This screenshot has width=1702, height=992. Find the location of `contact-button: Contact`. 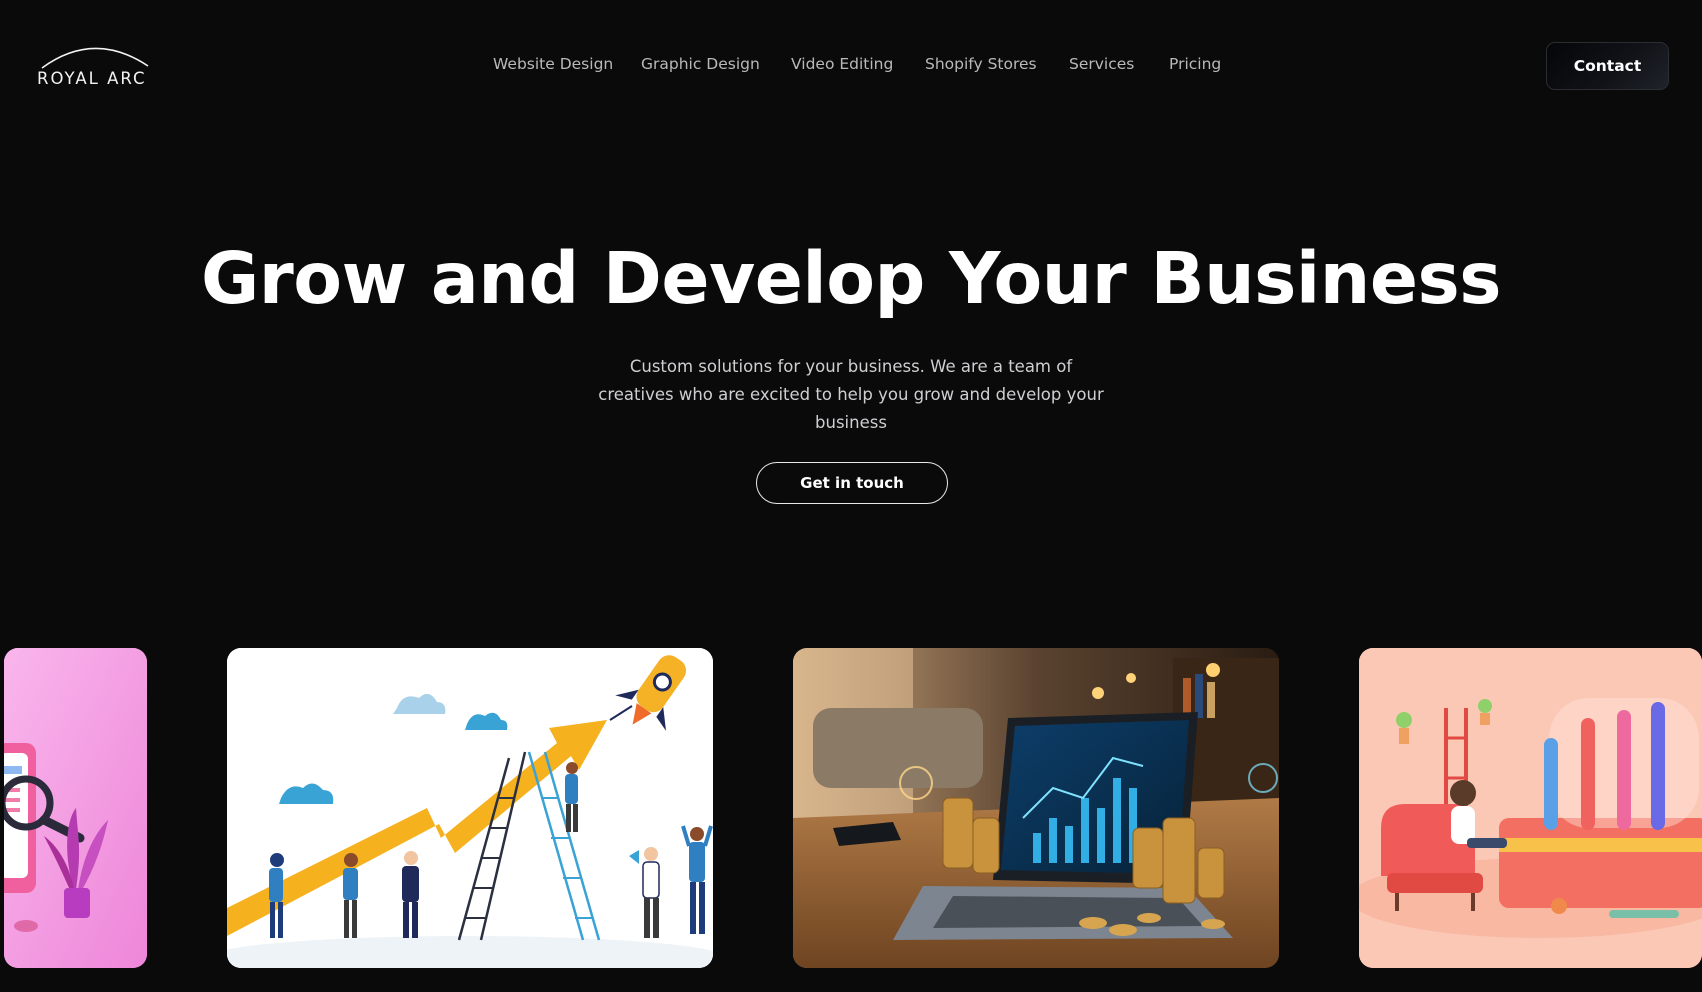

contact-button: Contact is located at coordinates (1607, 66).